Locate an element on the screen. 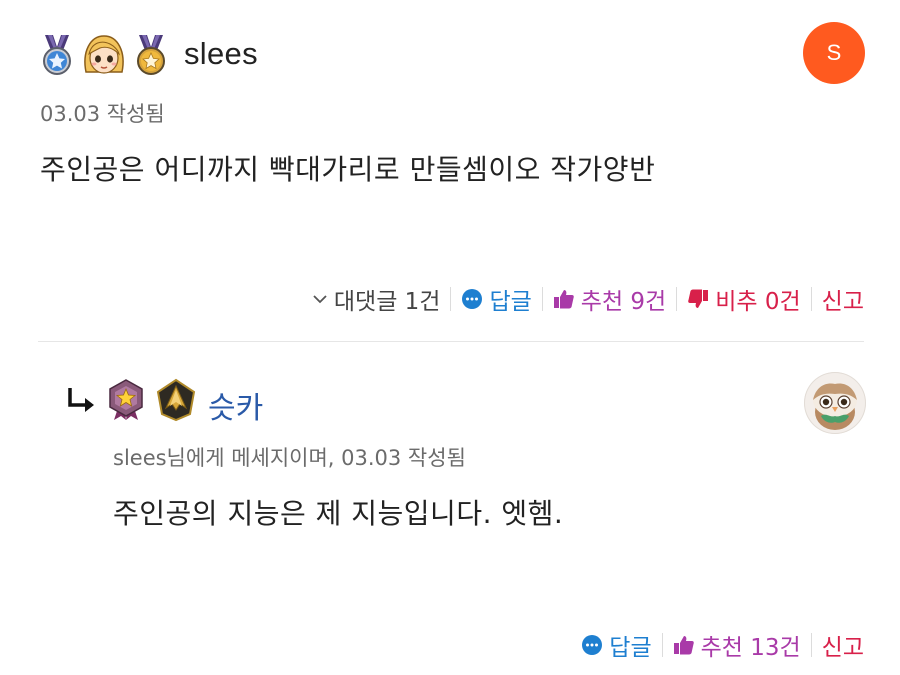 The width and height of the screenshot is (900, 675). recommend-label: 추천 13건 is located at coordinates (750, 648).